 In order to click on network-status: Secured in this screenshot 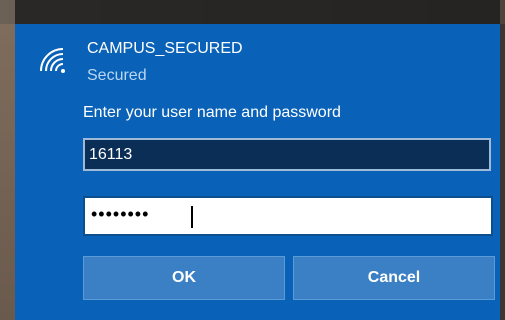, I will do `click(117, 75)`.